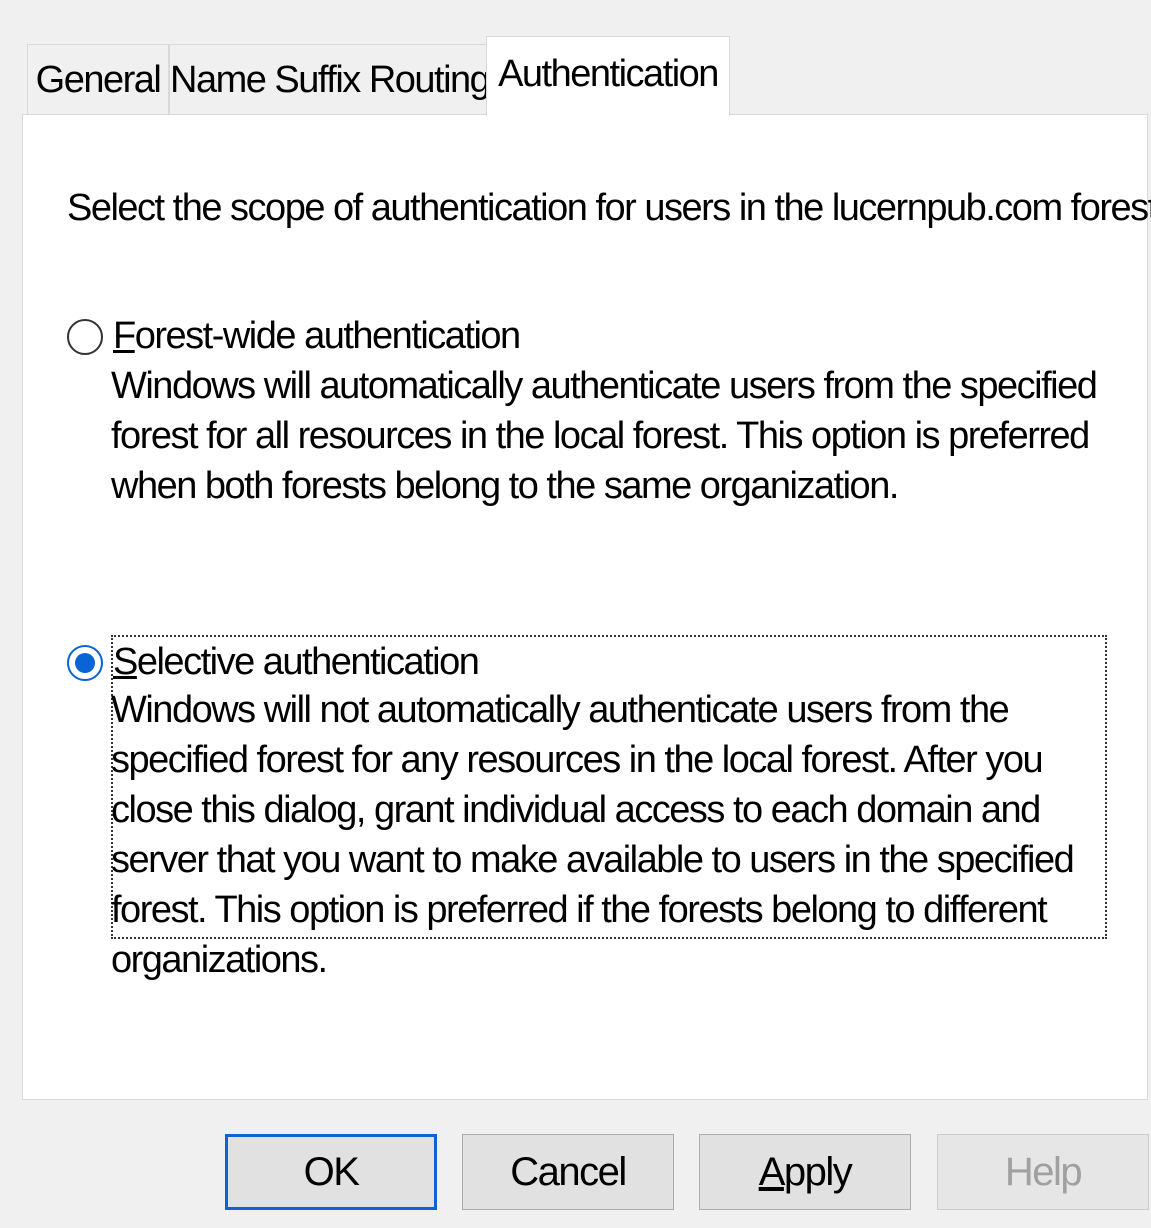  Describe the element at coordinates (1043, 1172) in the screenshot. I see `help-button: Help` at that location.